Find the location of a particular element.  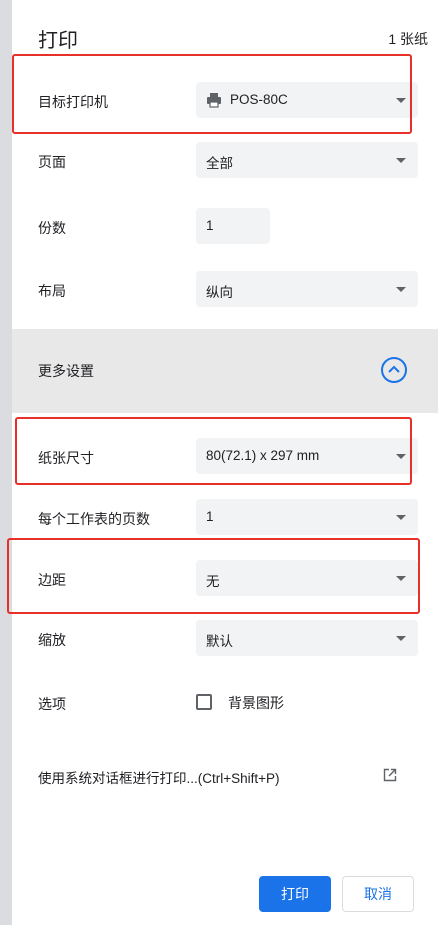

pages-per-sheet-value: 1 is located at coordinates (210, 516).